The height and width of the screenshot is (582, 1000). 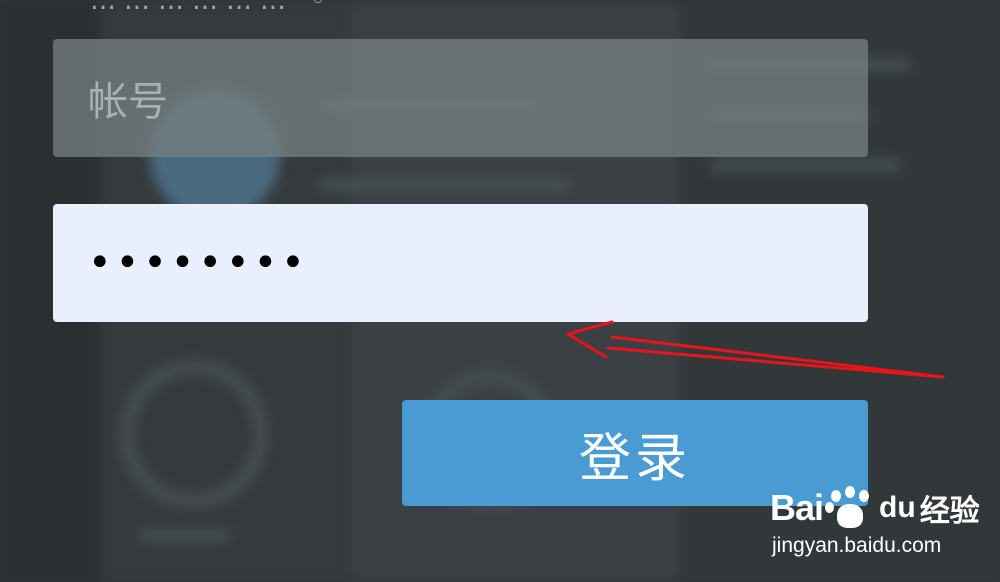 What do you see at coordinates (198, 263) in the screenshot?
I see `password-masked-value: ••••••••` at bounding box center [198, 263].